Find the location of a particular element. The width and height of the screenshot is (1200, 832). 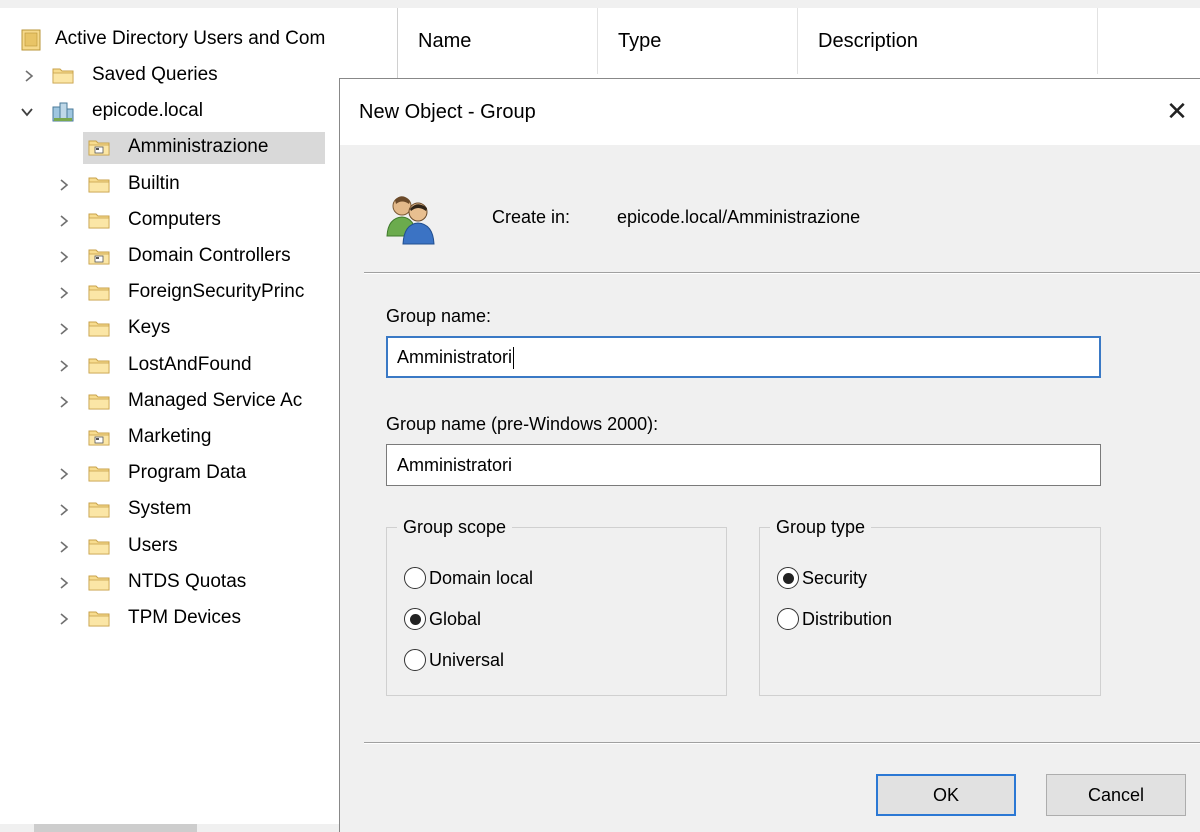

column-header-extra is located at coordinates (1149, 41).